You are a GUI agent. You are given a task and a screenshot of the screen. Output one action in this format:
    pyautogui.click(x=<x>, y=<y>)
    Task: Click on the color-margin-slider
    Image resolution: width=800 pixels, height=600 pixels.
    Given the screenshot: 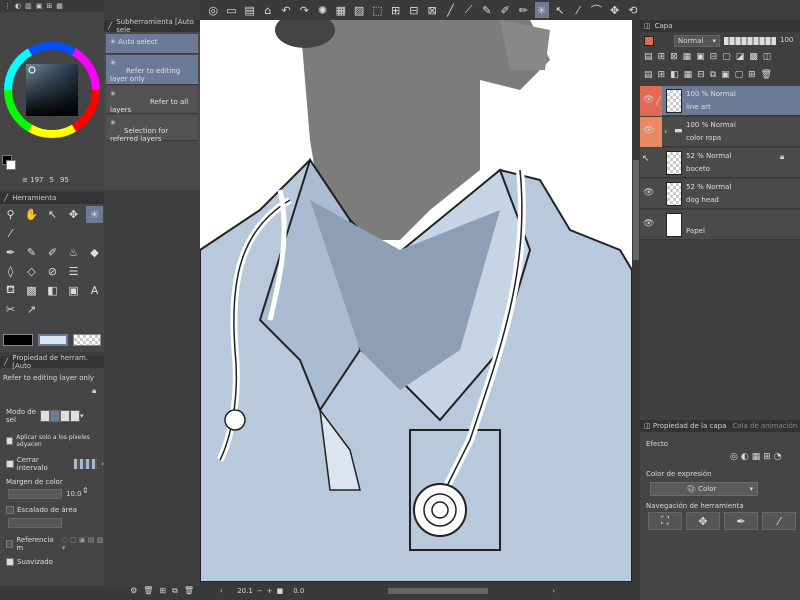 What is the action you would take?
    pyautogui.click(x=35, y=494)
    